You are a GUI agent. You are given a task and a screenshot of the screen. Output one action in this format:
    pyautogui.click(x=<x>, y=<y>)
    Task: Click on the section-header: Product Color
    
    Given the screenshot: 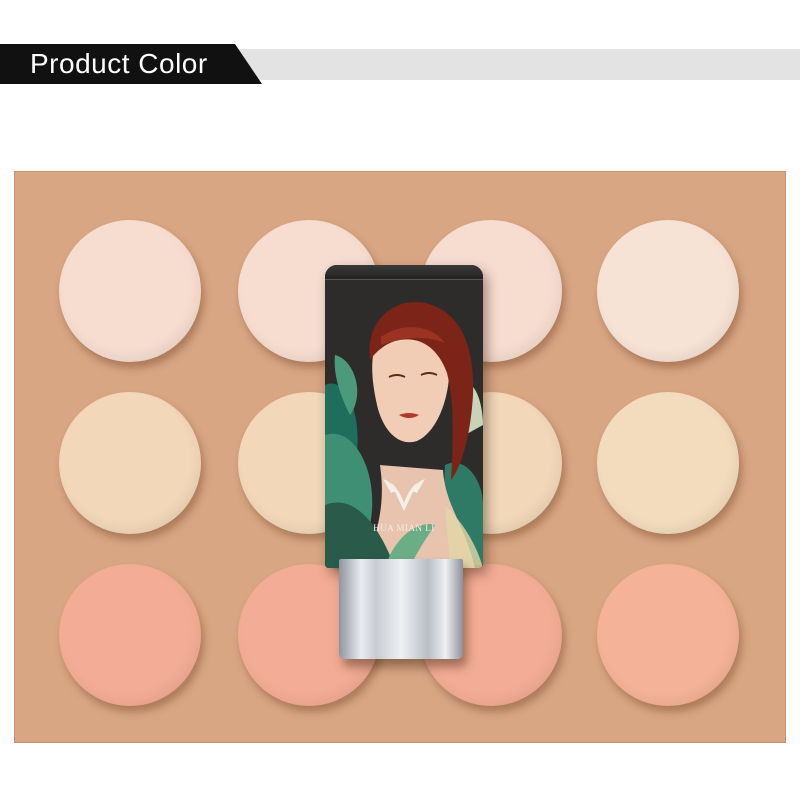 What is the action you would take?
    pyautogui.click(x=400, y=64)
    